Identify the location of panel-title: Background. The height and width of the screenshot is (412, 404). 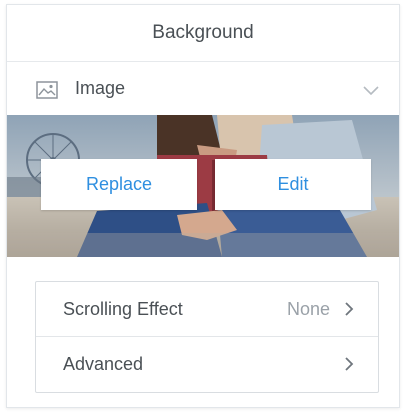
(203, 33).